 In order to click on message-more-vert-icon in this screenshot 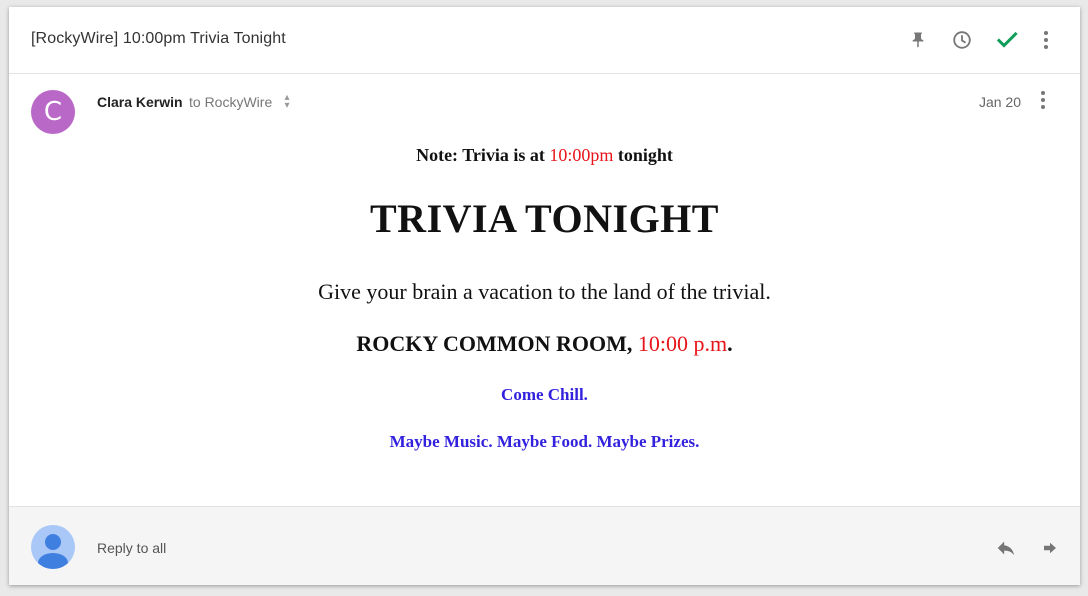, I will do `click(1043, 100)`.